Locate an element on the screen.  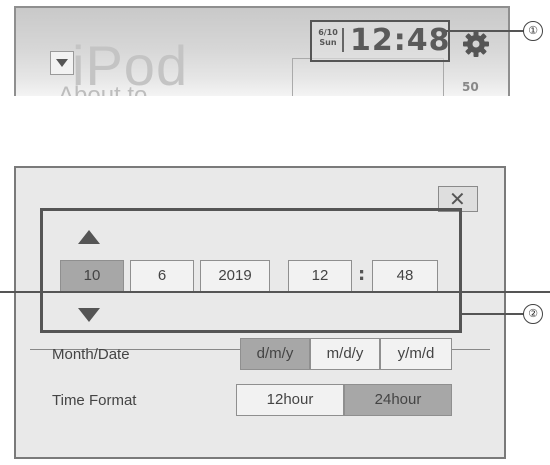
clock-separator is located at coordinates (343, 40).